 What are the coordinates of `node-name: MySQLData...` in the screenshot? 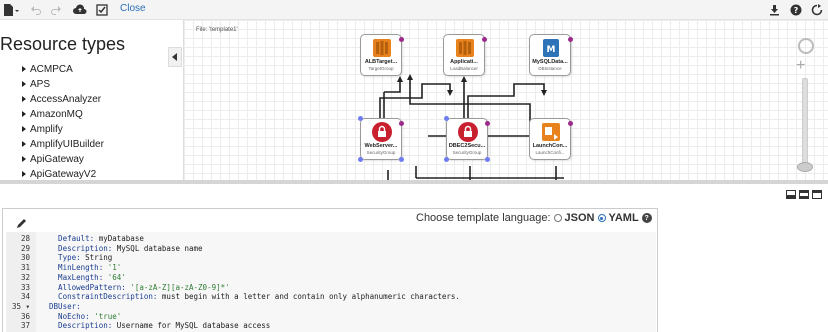 It's located at (550, 62).